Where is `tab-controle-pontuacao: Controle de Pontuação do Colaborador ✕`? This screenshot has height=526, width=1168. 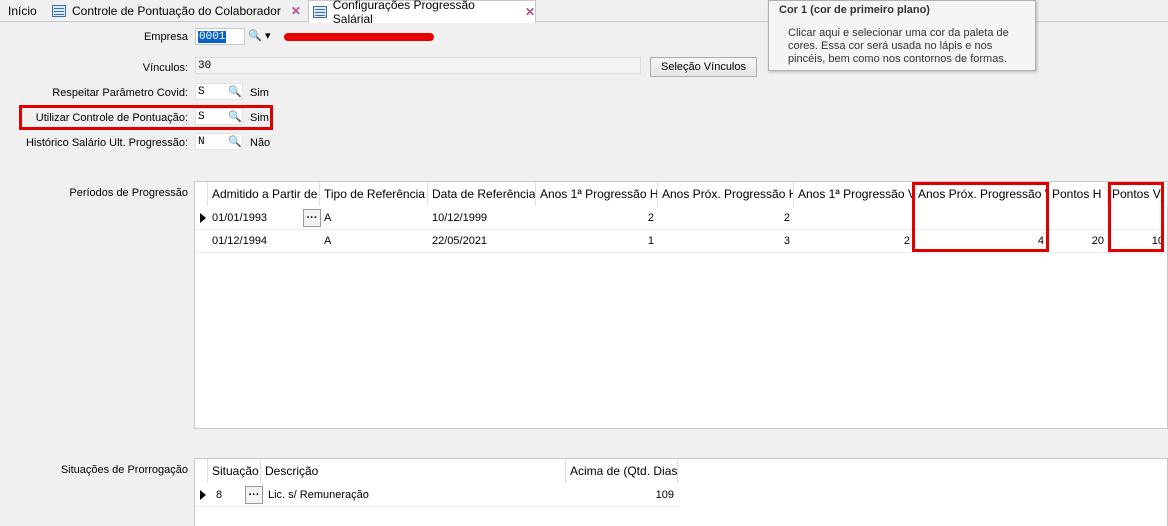 tab-controle-pontuacao: Controle de Pontuação do Colaborador ✕ is located at coordinates (176, 11).